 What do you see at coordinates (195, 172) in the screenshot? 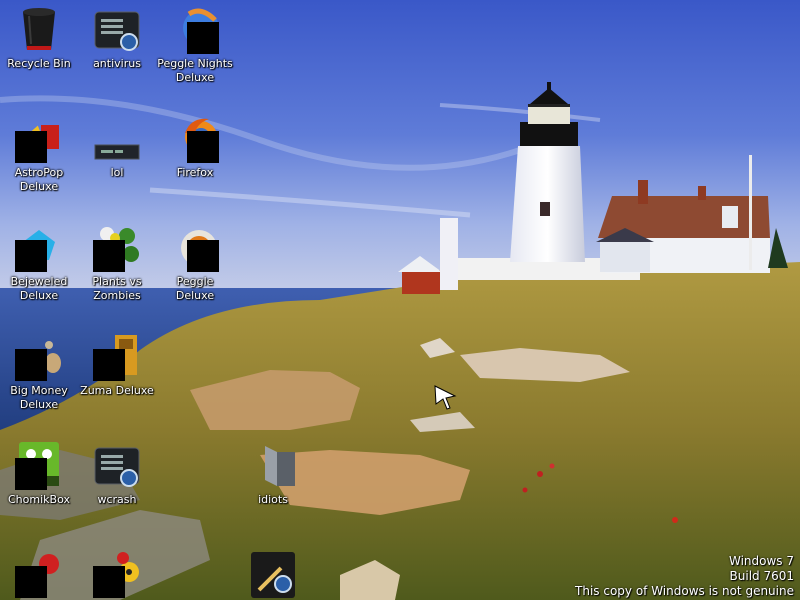
I see `firefox-label: Firefox` at bounding box center [195, 172].